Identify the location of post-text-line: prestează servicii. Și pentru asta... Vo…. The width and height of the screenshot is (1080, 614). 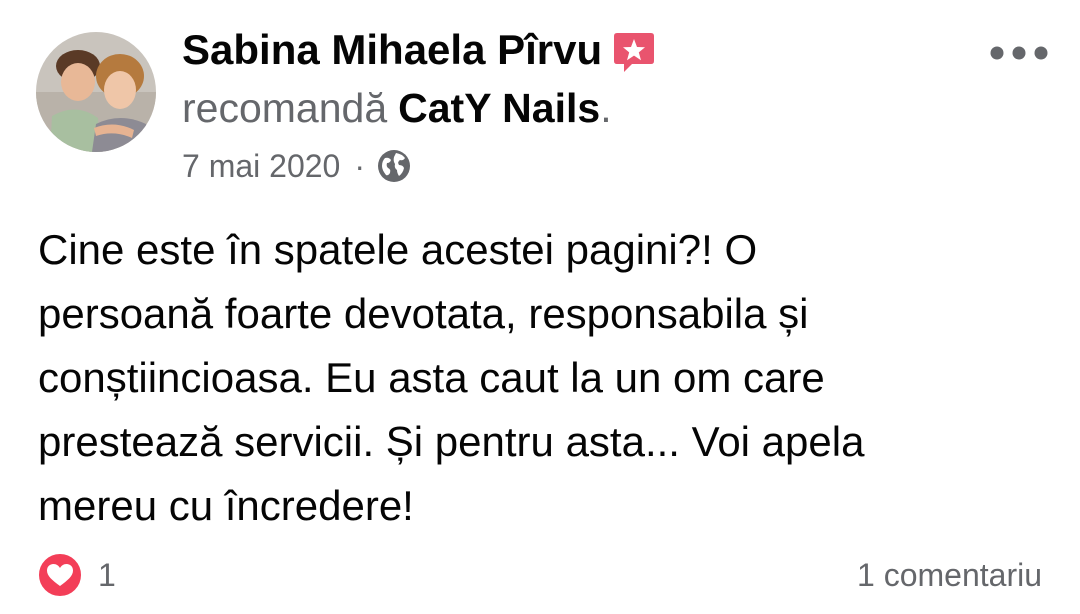
(451, 441).